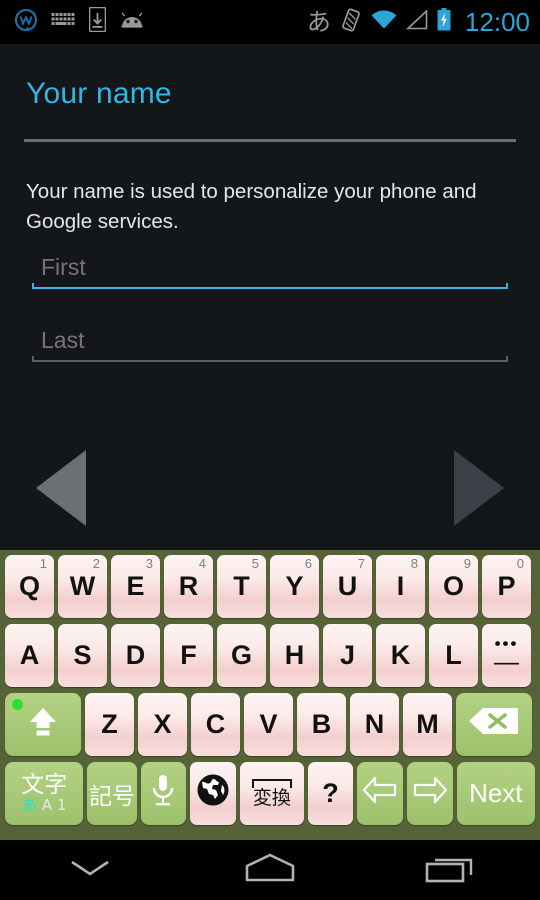  I want to click on key-m: M, so click(427, 724).